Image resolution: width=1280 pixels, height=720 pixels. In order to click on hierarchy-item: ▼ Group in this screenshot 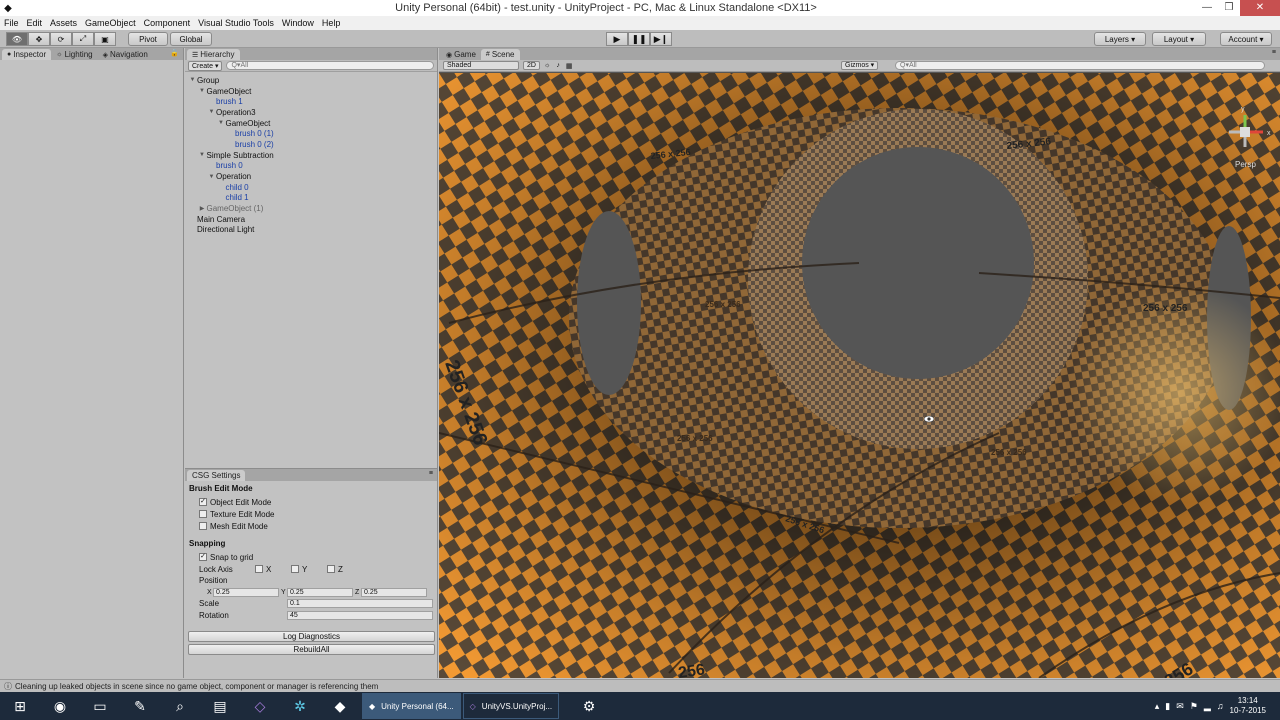, I will do `click(311, 80)`.